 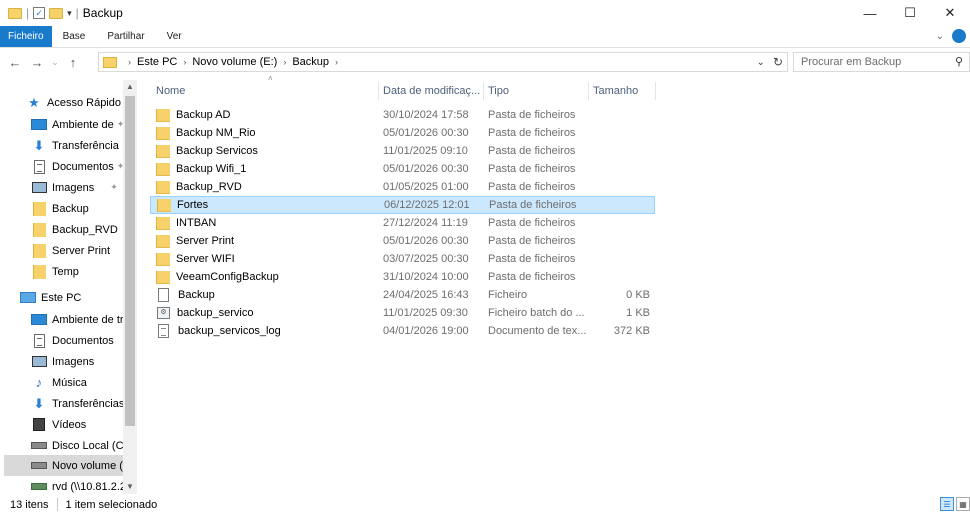 I want to click on sidebar-item-documentos: Documentos ✦, so click(x=77, y=166).